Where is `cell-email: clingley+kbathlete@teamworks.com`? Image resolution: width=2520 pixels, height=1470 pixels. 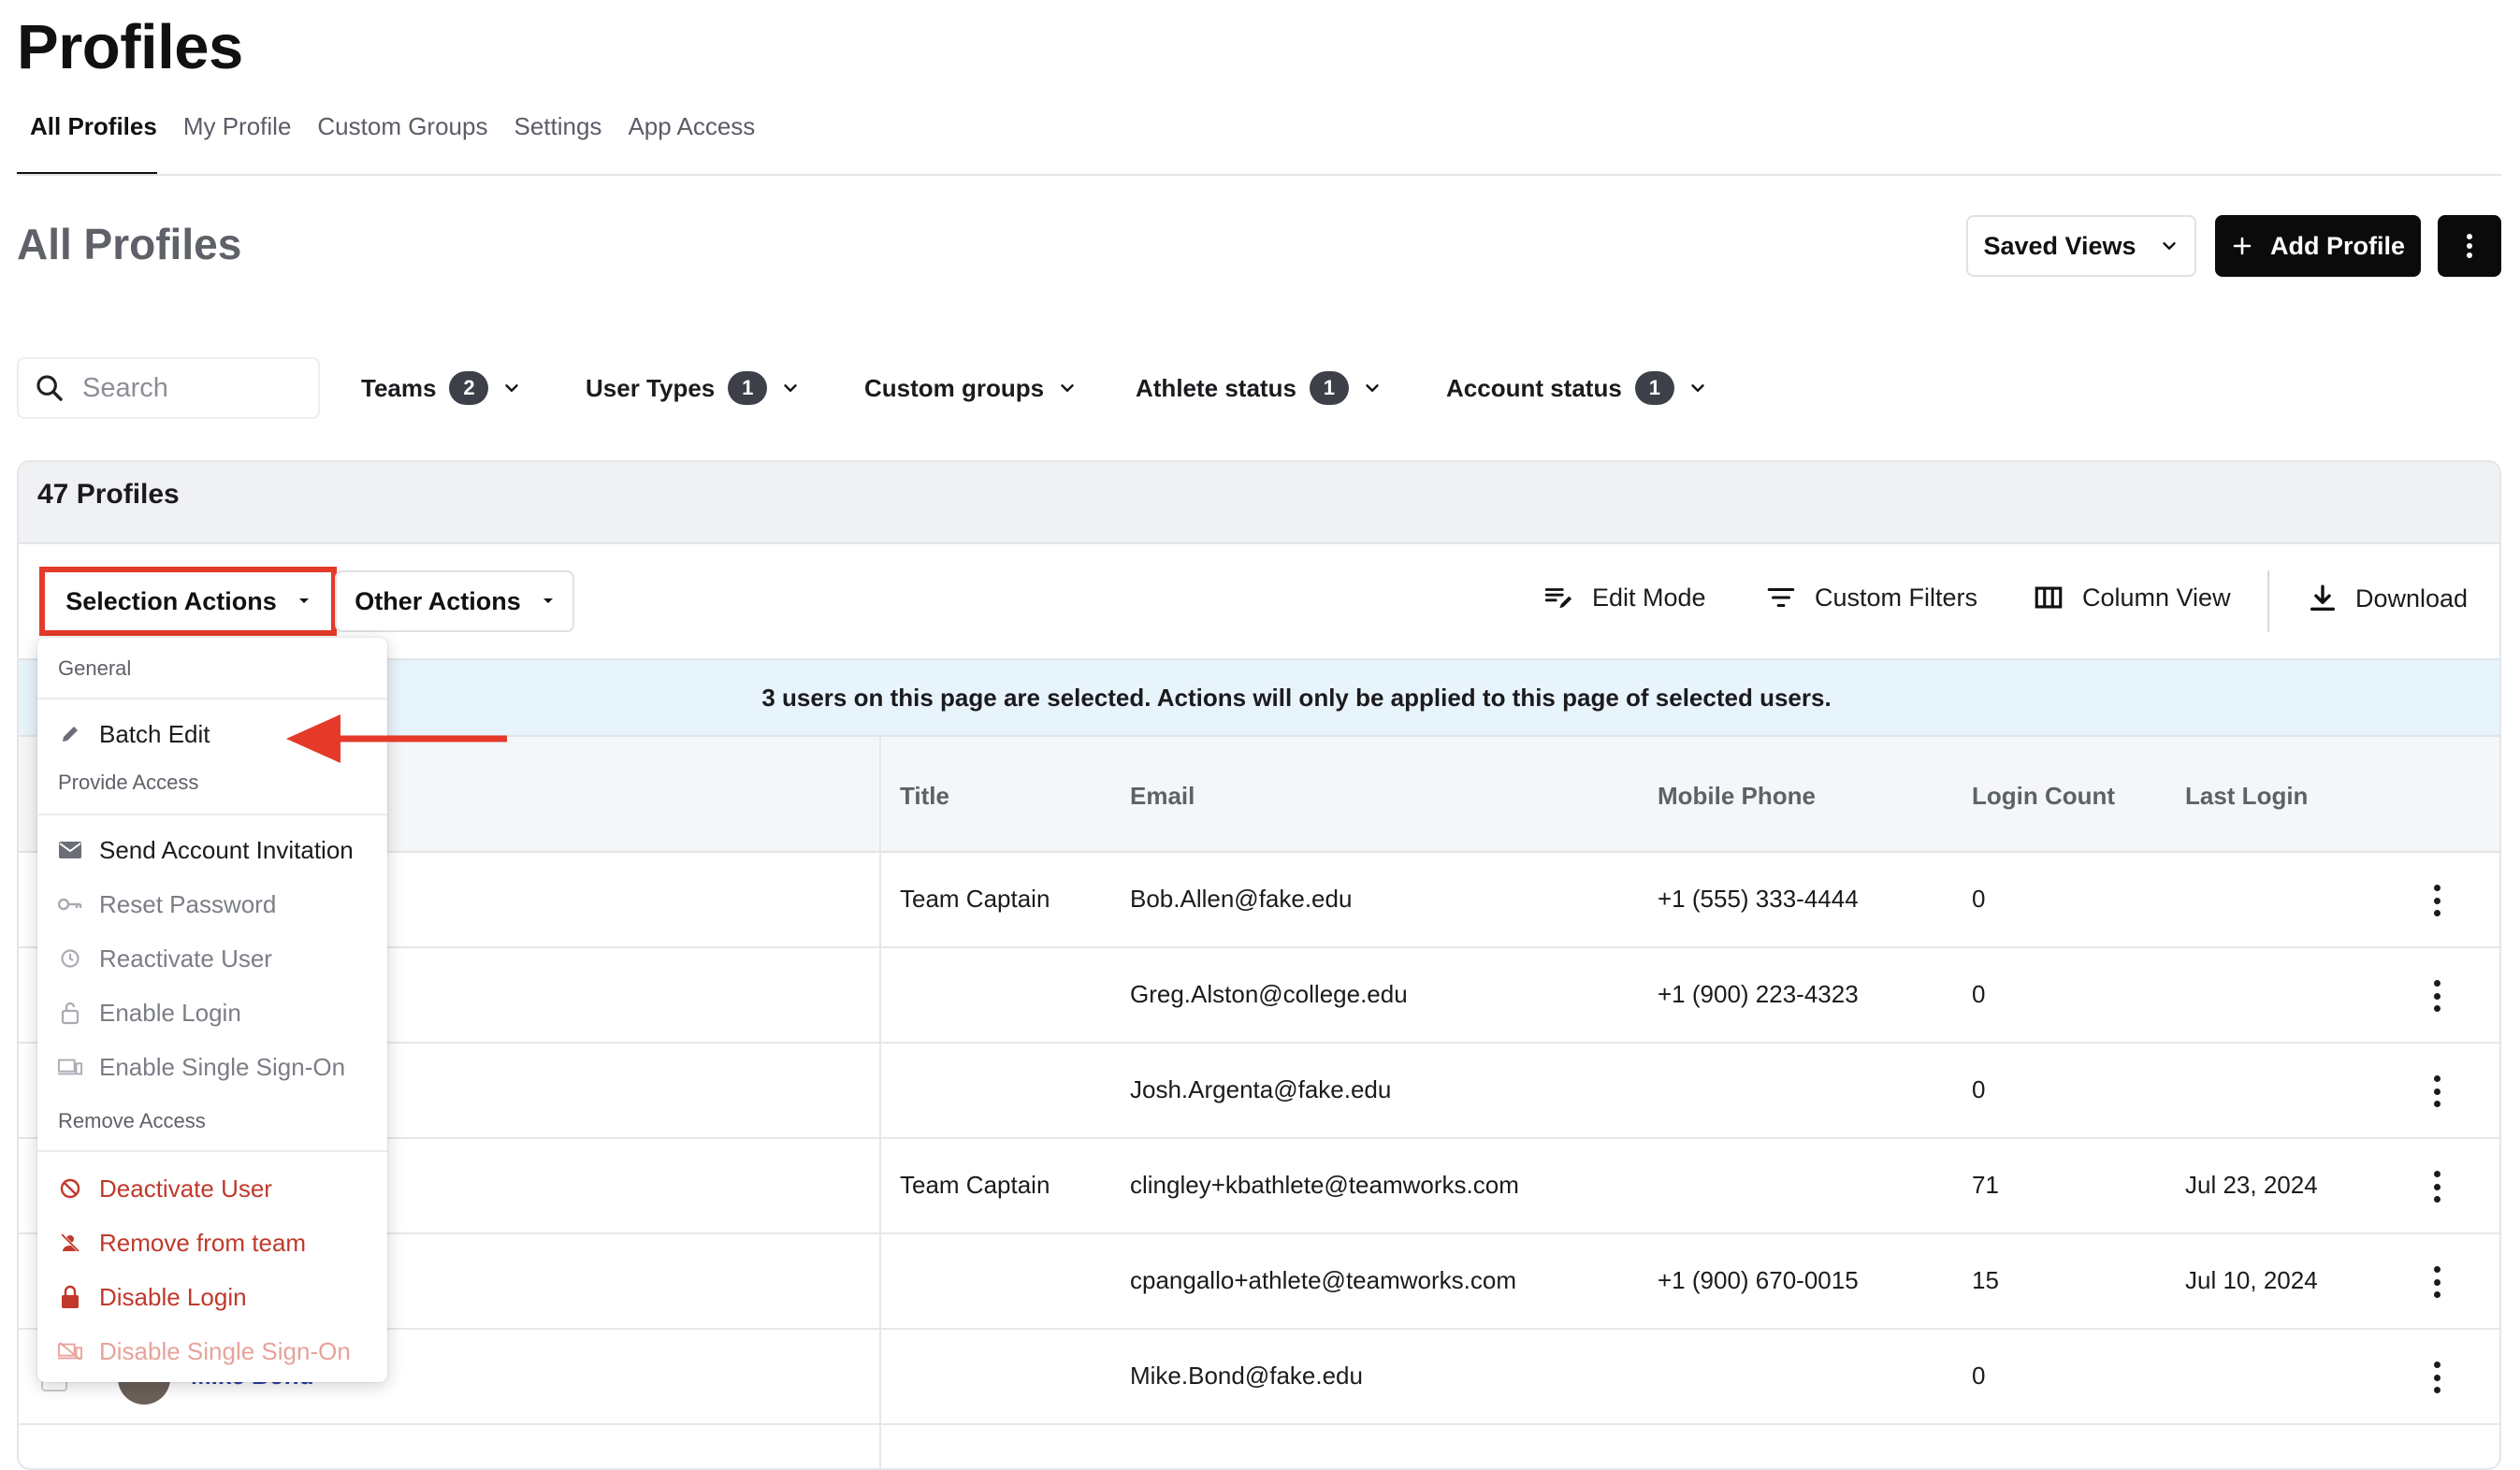 cell-email: clingley+kbathlete@teamworks.com is located at coordinates (1324, 1185).